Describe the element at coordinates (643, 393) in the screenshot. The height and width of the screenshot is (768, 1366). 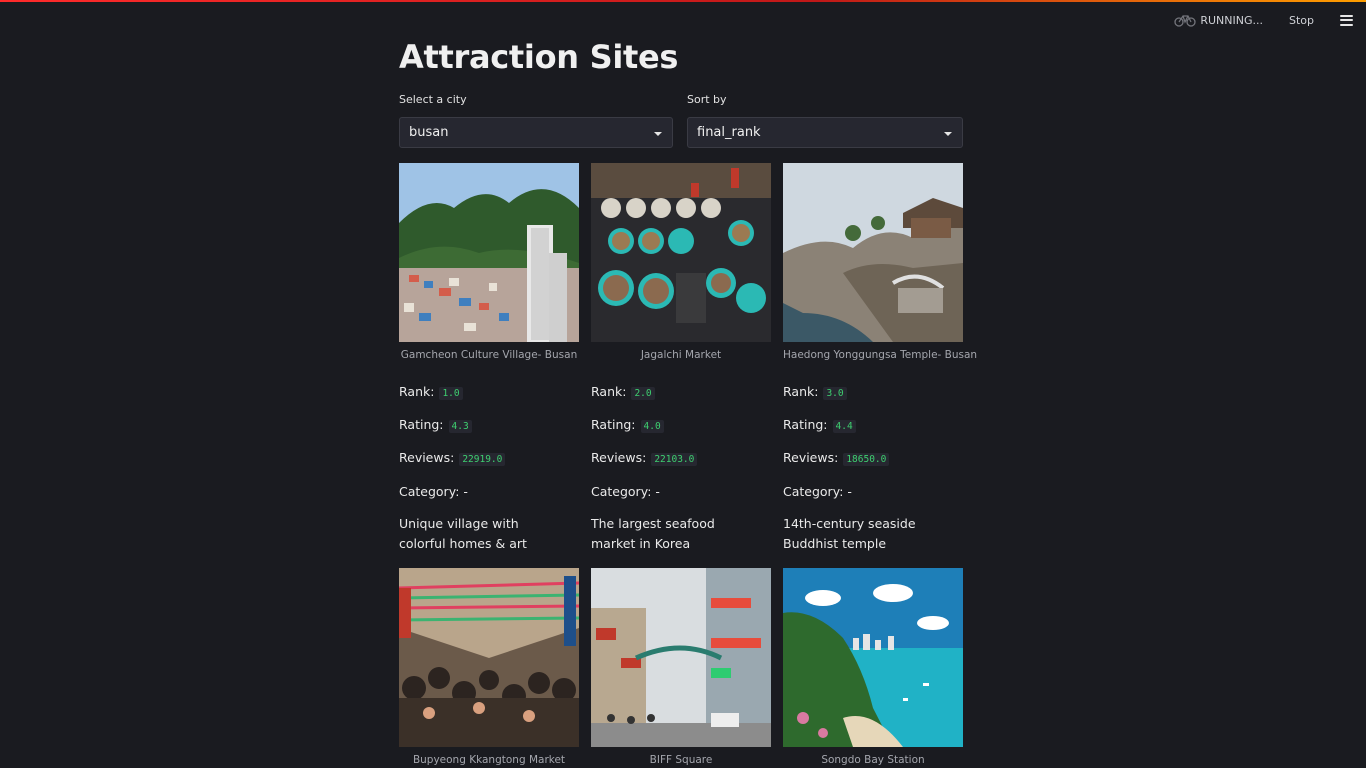
I see `rank-value: 2.0` at that location.